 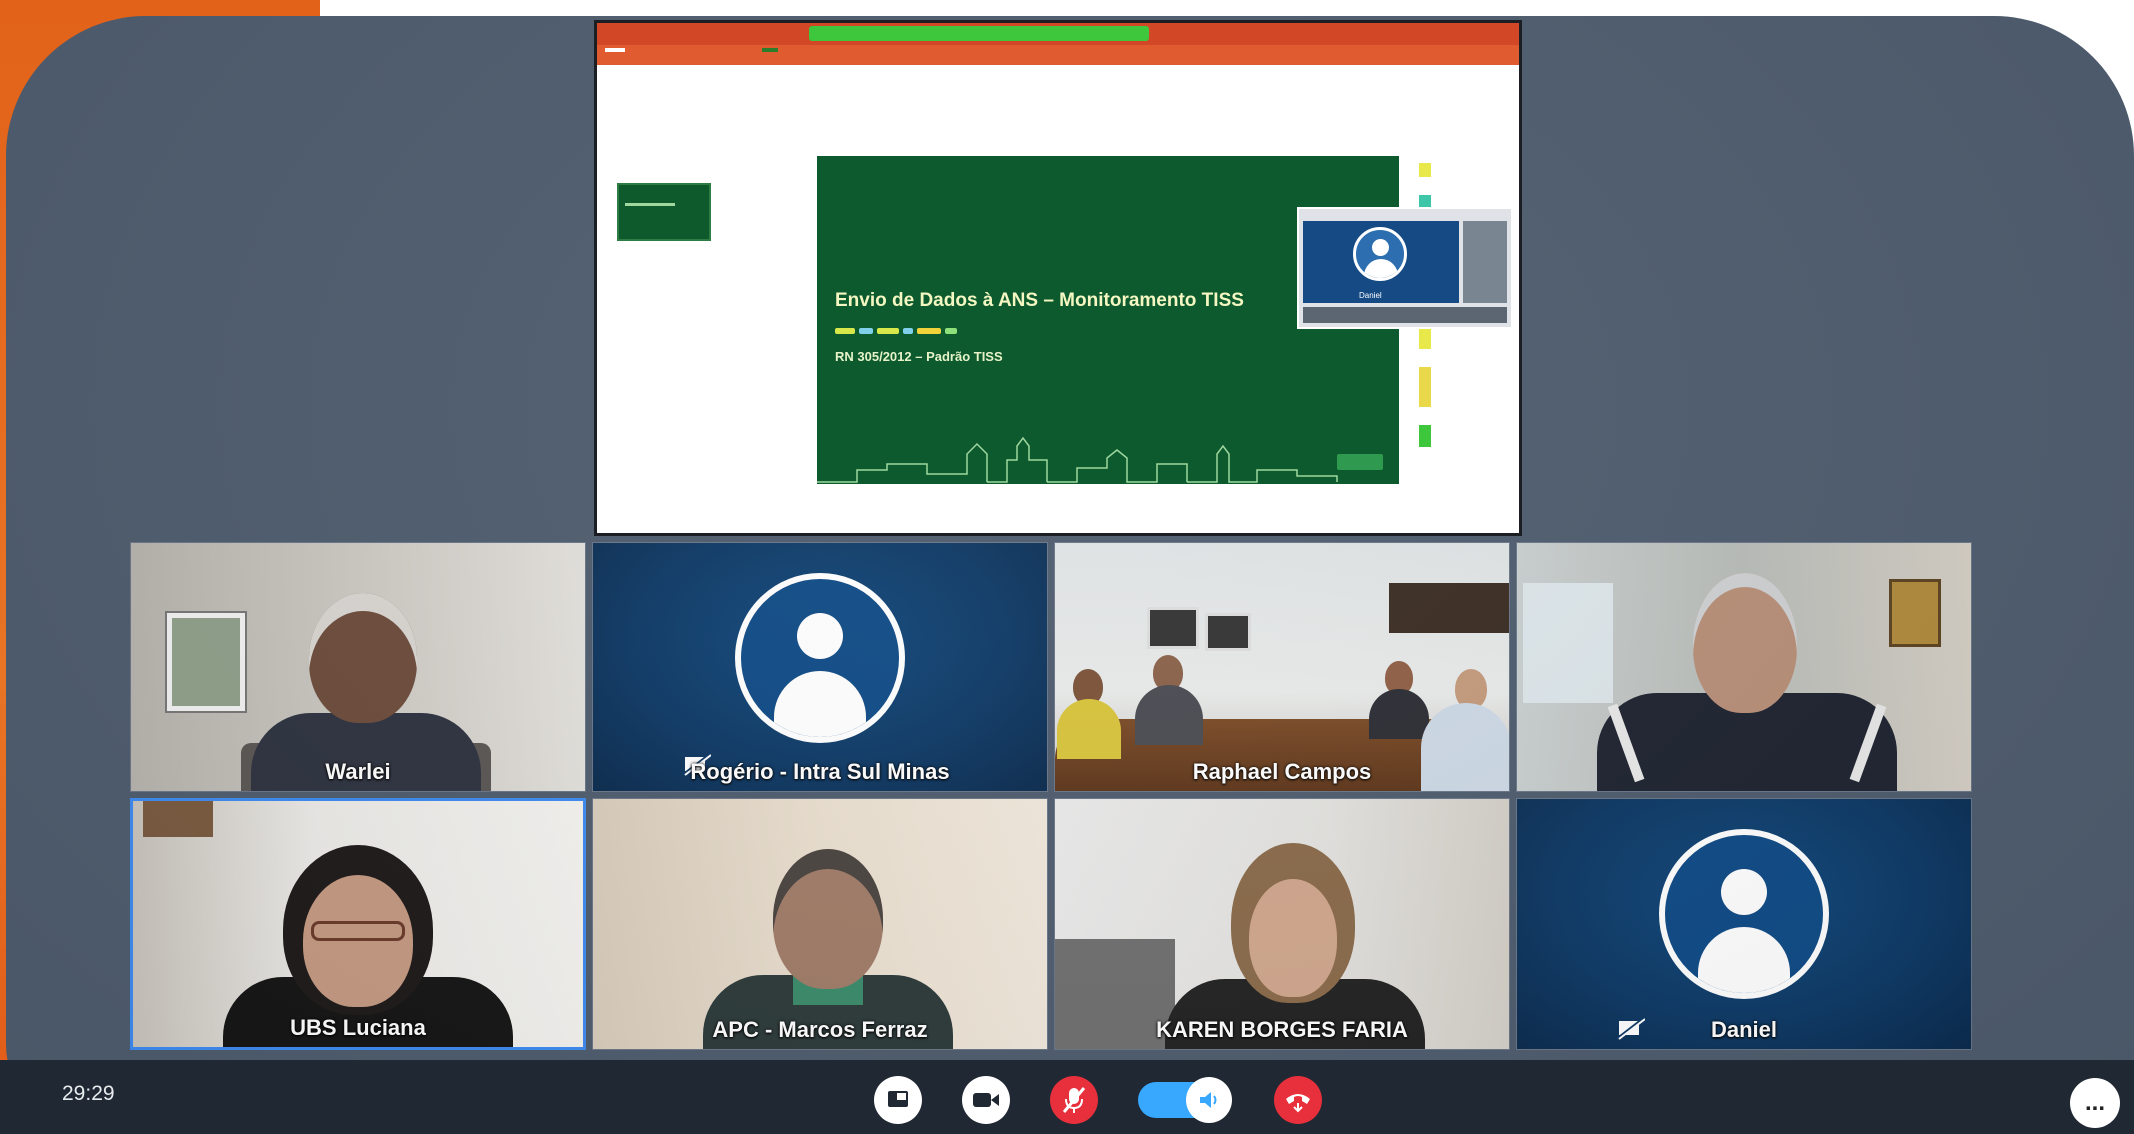 I want to click on mic-off-icon, so click(x=1074, y=1100).